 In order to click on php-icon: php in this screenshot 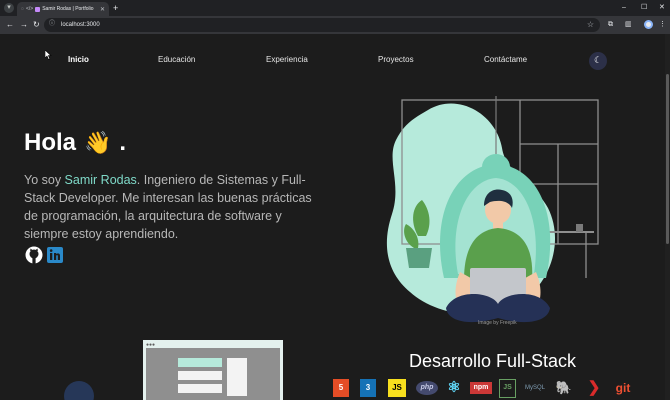, I will do `click(427, 388)`.